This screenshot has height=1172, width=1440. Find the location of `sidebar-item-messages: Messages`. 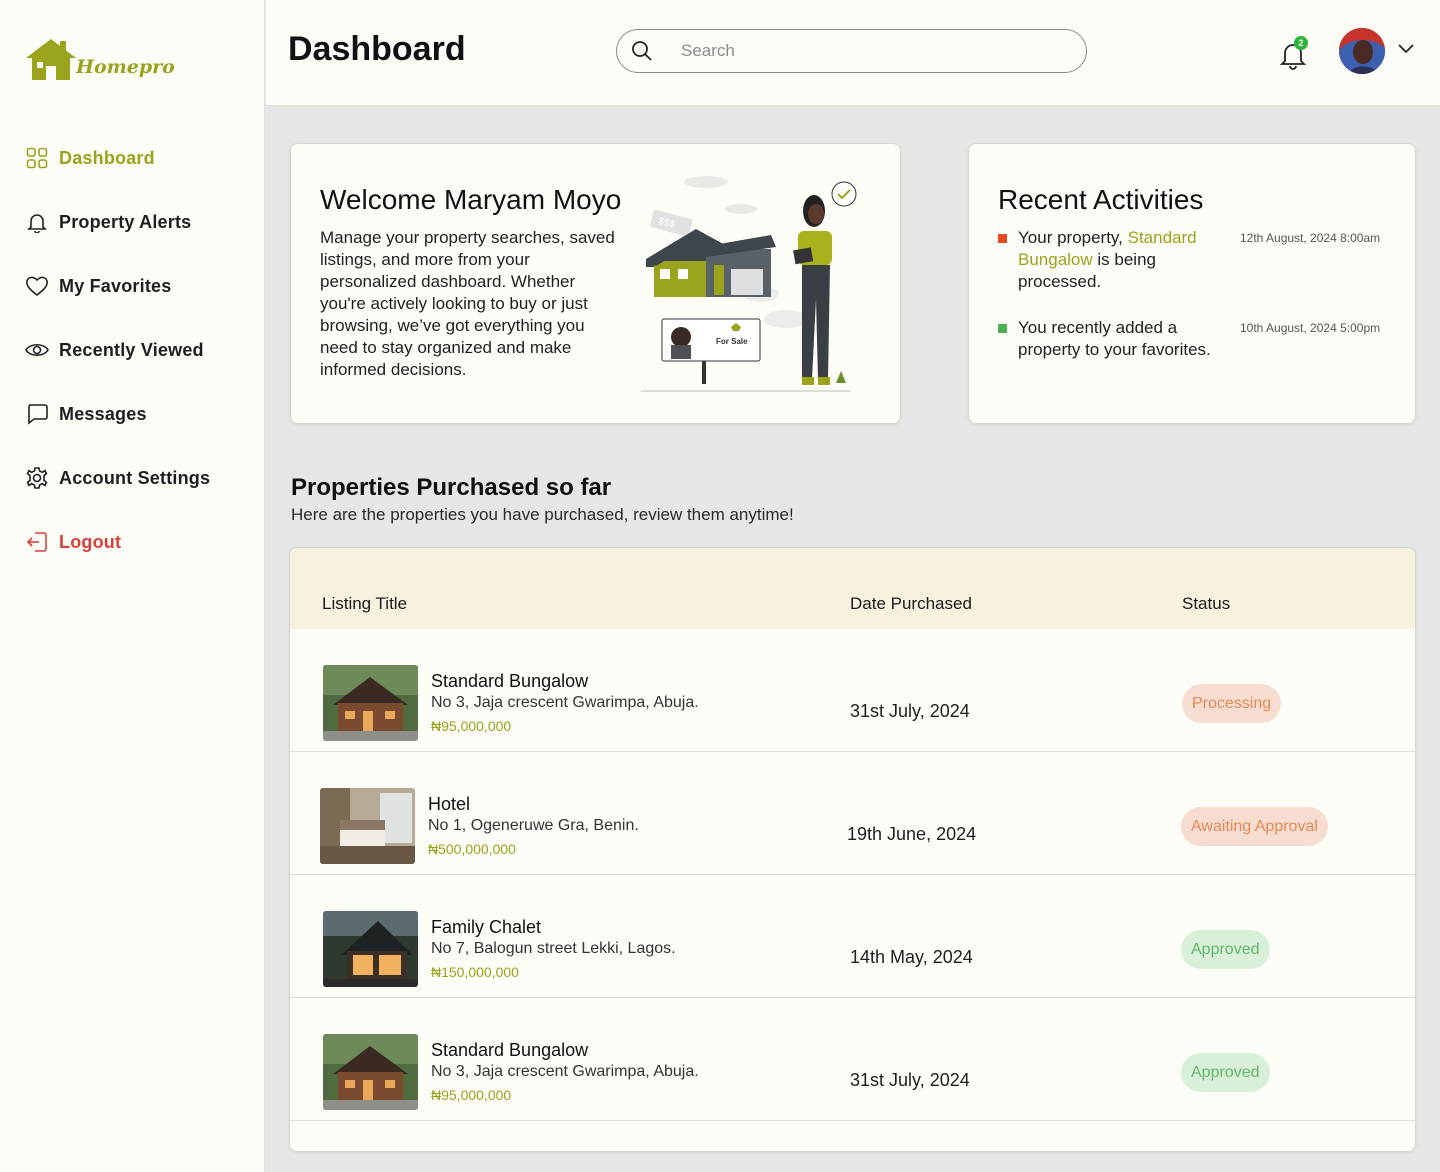

sidebar-item-messages: Messages is located at coordinates (117, 414).